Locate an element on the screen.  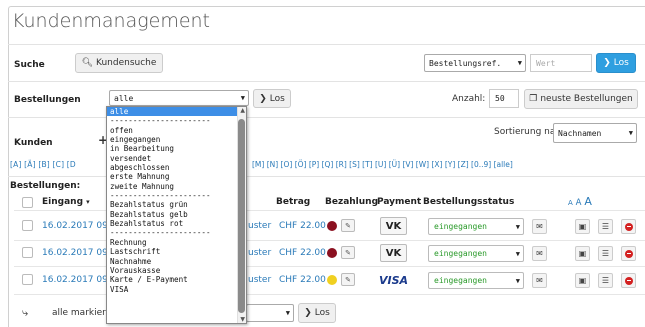
dropdown-option: offen is located at coordinates (176, 130).